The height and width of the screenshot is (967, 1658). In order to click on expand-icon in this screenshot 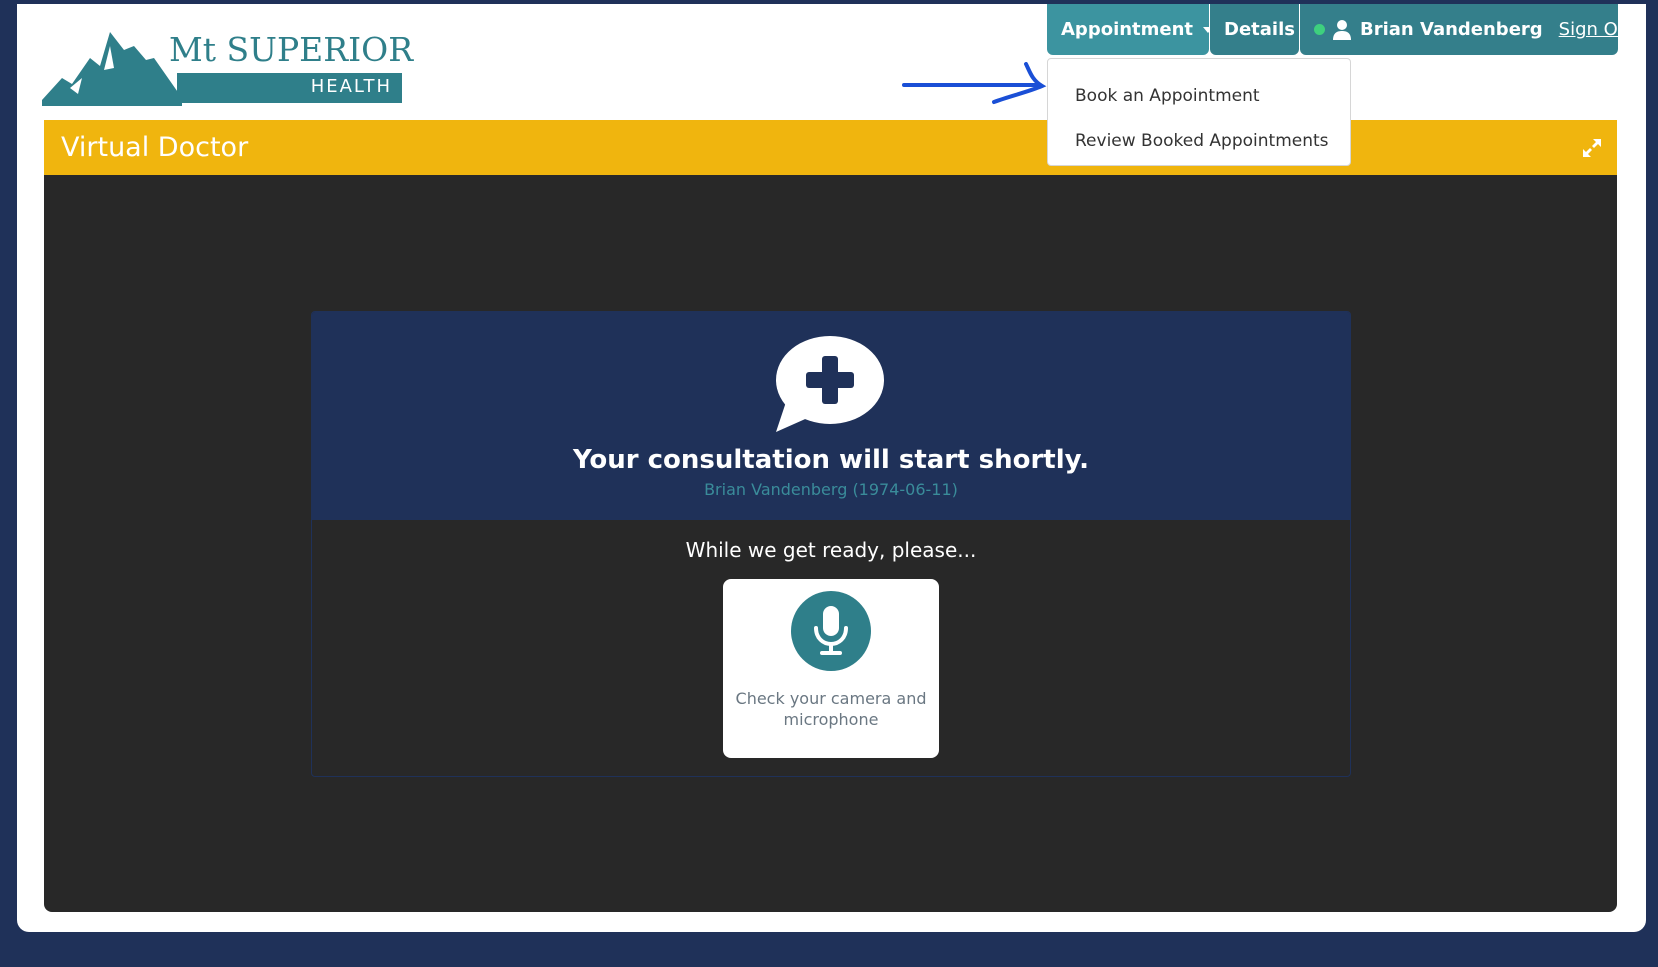, I will do `click(1592, 148)`.